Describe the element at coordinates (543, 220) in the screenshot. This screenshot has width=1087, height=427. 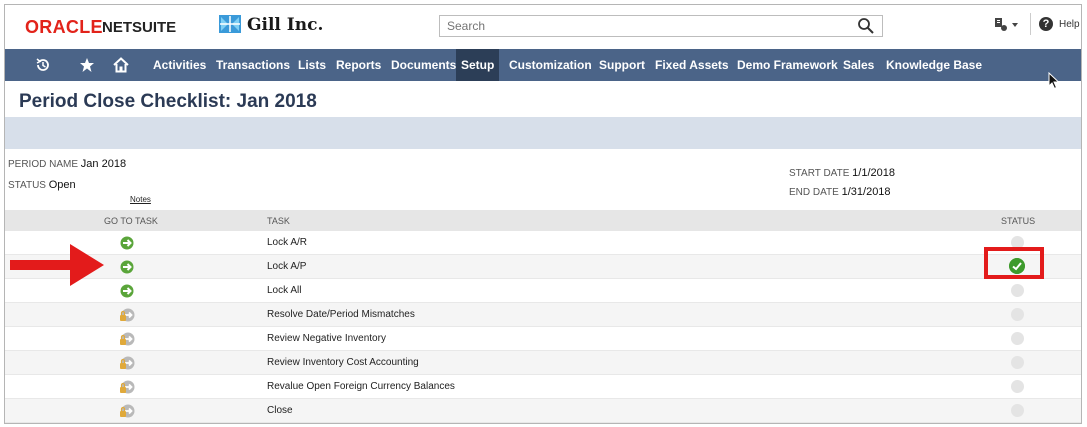
I see `table-header: GO TO TASK TASK STATUS` at that location.